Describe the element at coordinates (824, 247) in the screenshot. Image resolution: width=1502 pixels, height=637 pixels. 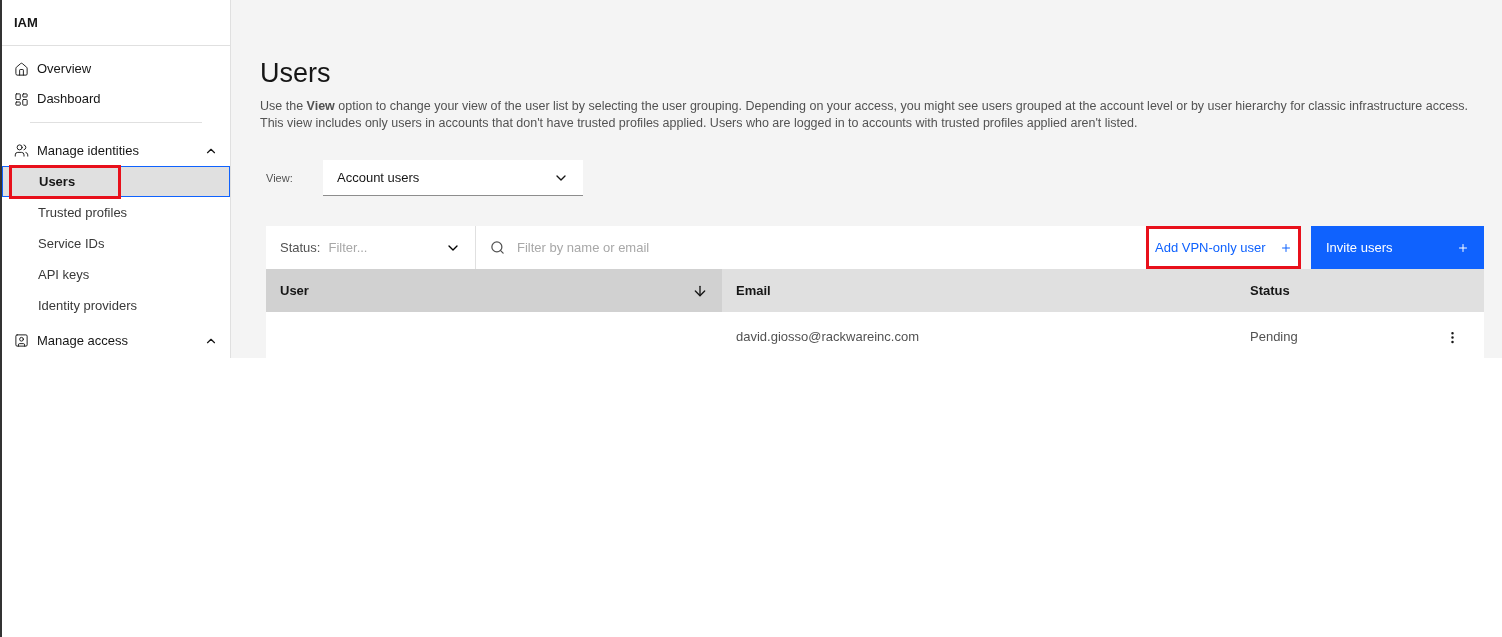
I see `search-field: Filter by name or email` at that location.